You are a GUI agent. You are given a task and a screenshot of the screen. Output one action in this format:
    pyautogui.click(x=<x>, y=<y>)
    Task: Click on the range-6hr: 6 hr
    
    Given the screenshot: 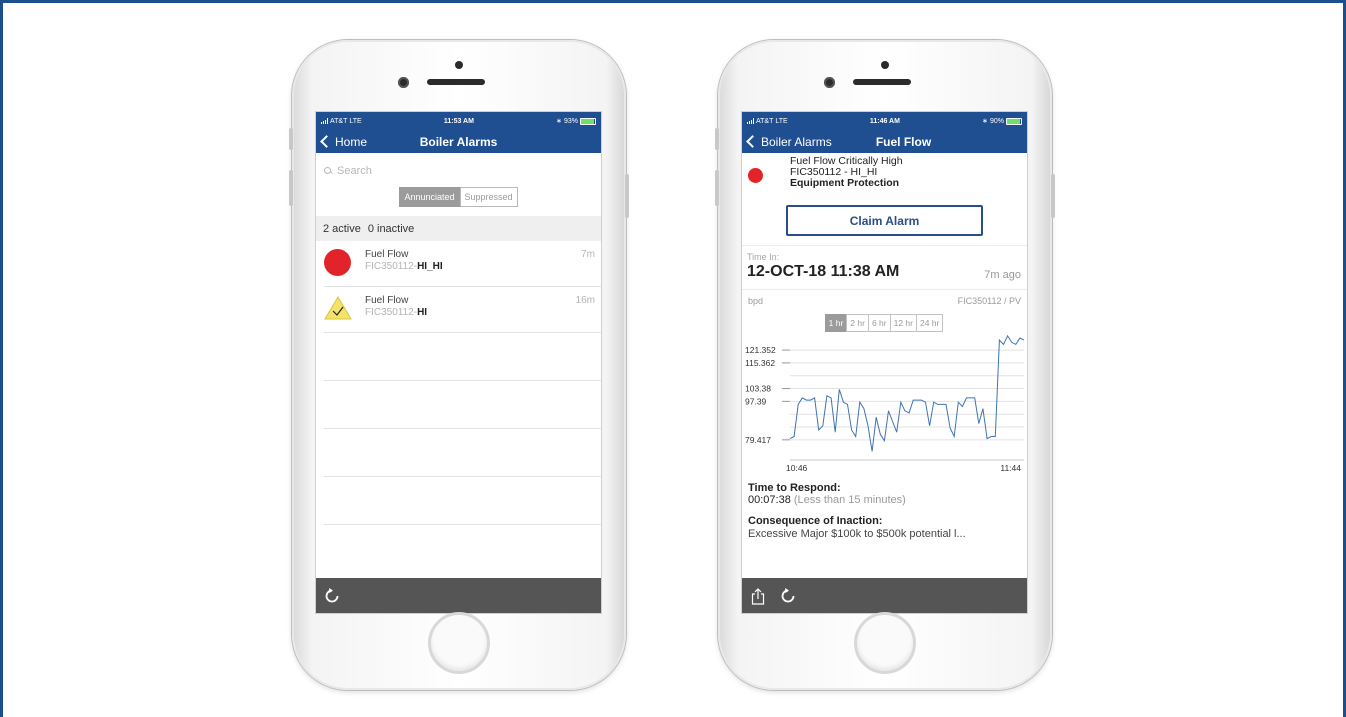 What is the action you would take?
    pyautogui.click(x=879, y=323)
    